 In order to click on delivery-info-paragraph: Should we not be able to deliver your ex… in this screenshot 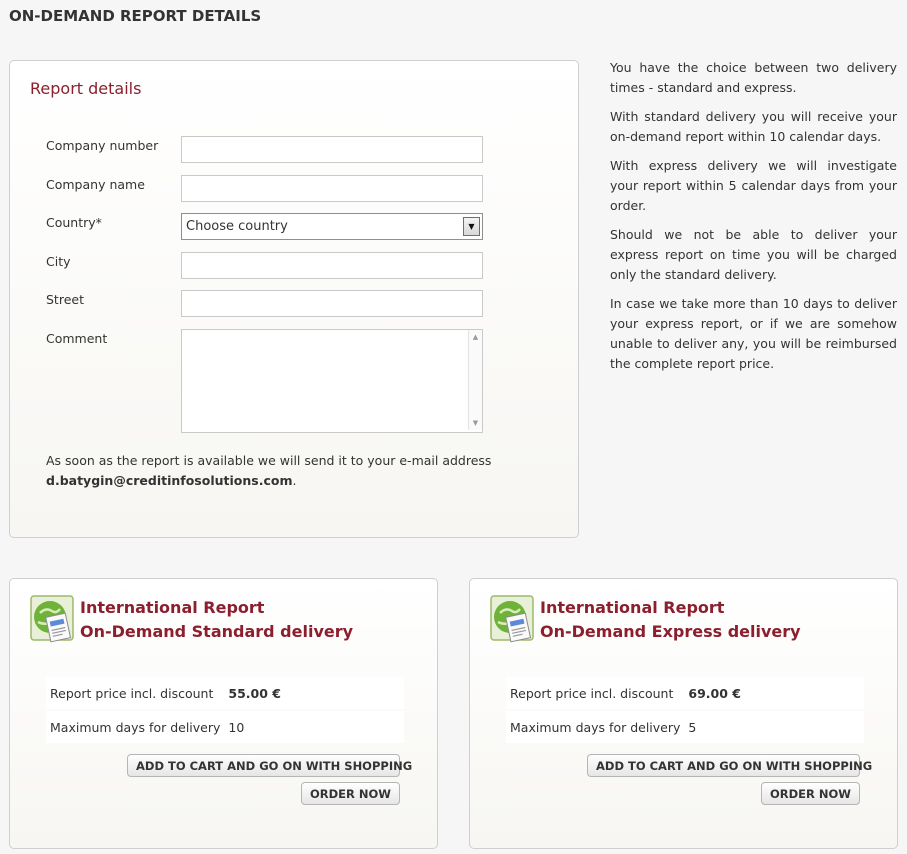, I will do `click(753, 254)`.